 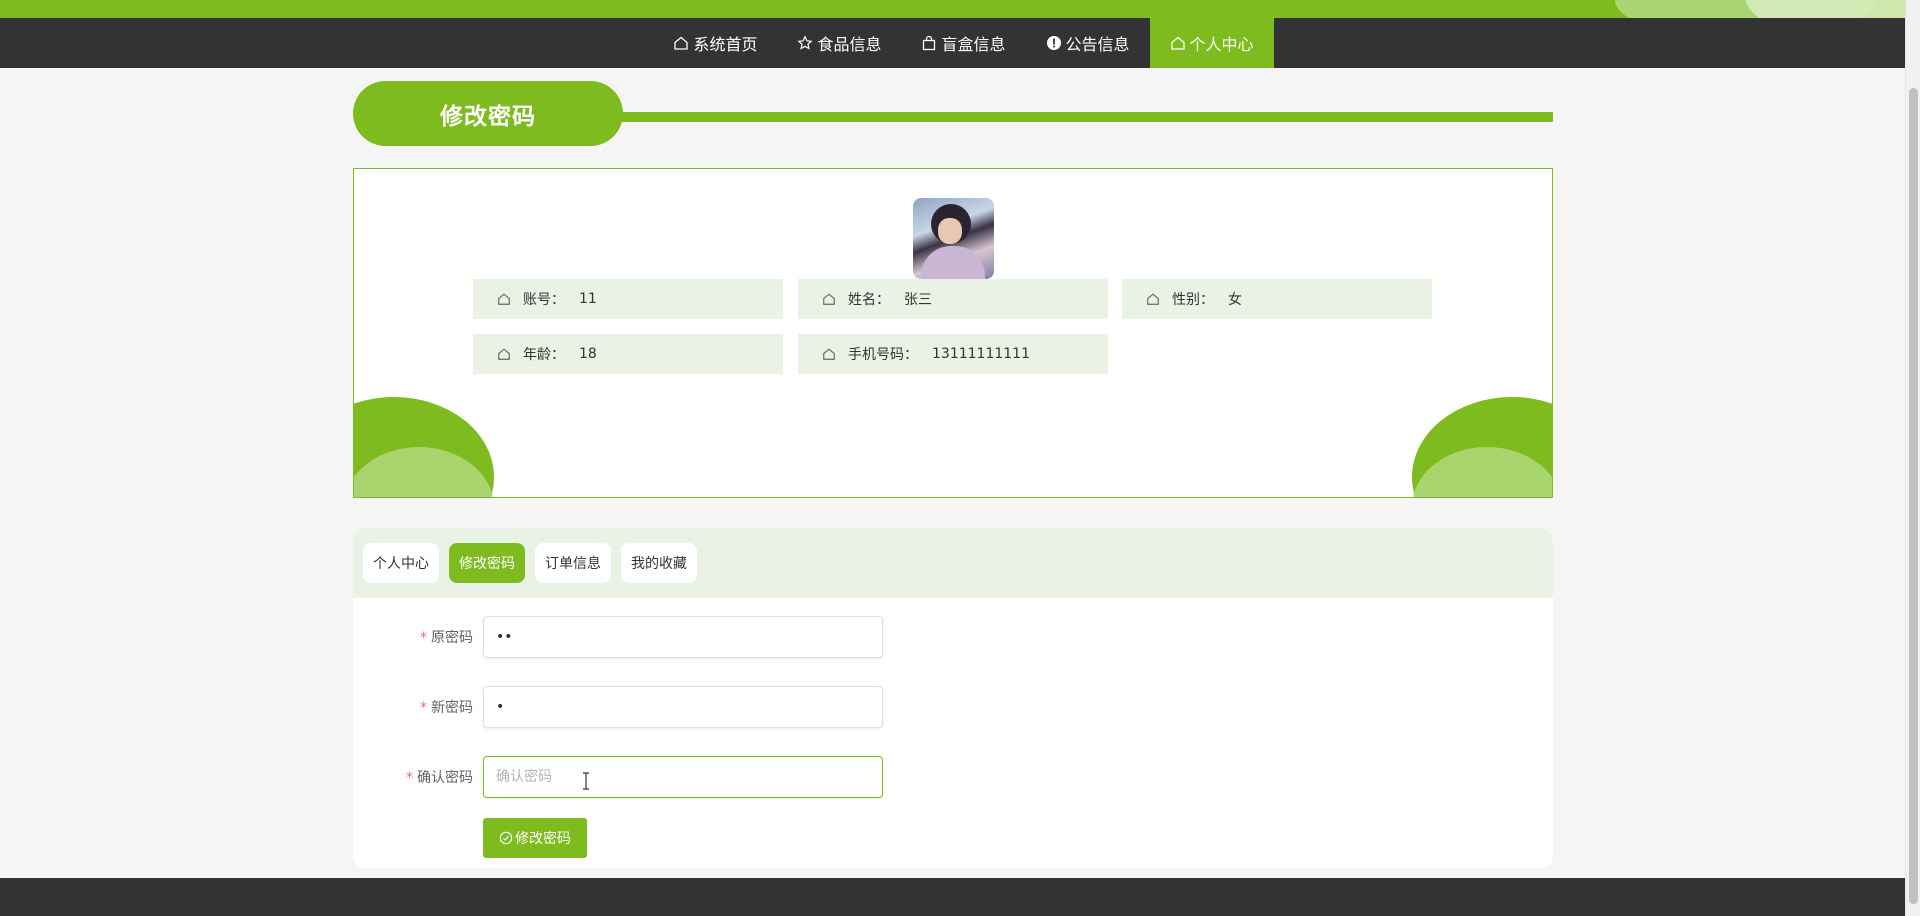 I want to click on bag-icon, so click(x=929, y=43).